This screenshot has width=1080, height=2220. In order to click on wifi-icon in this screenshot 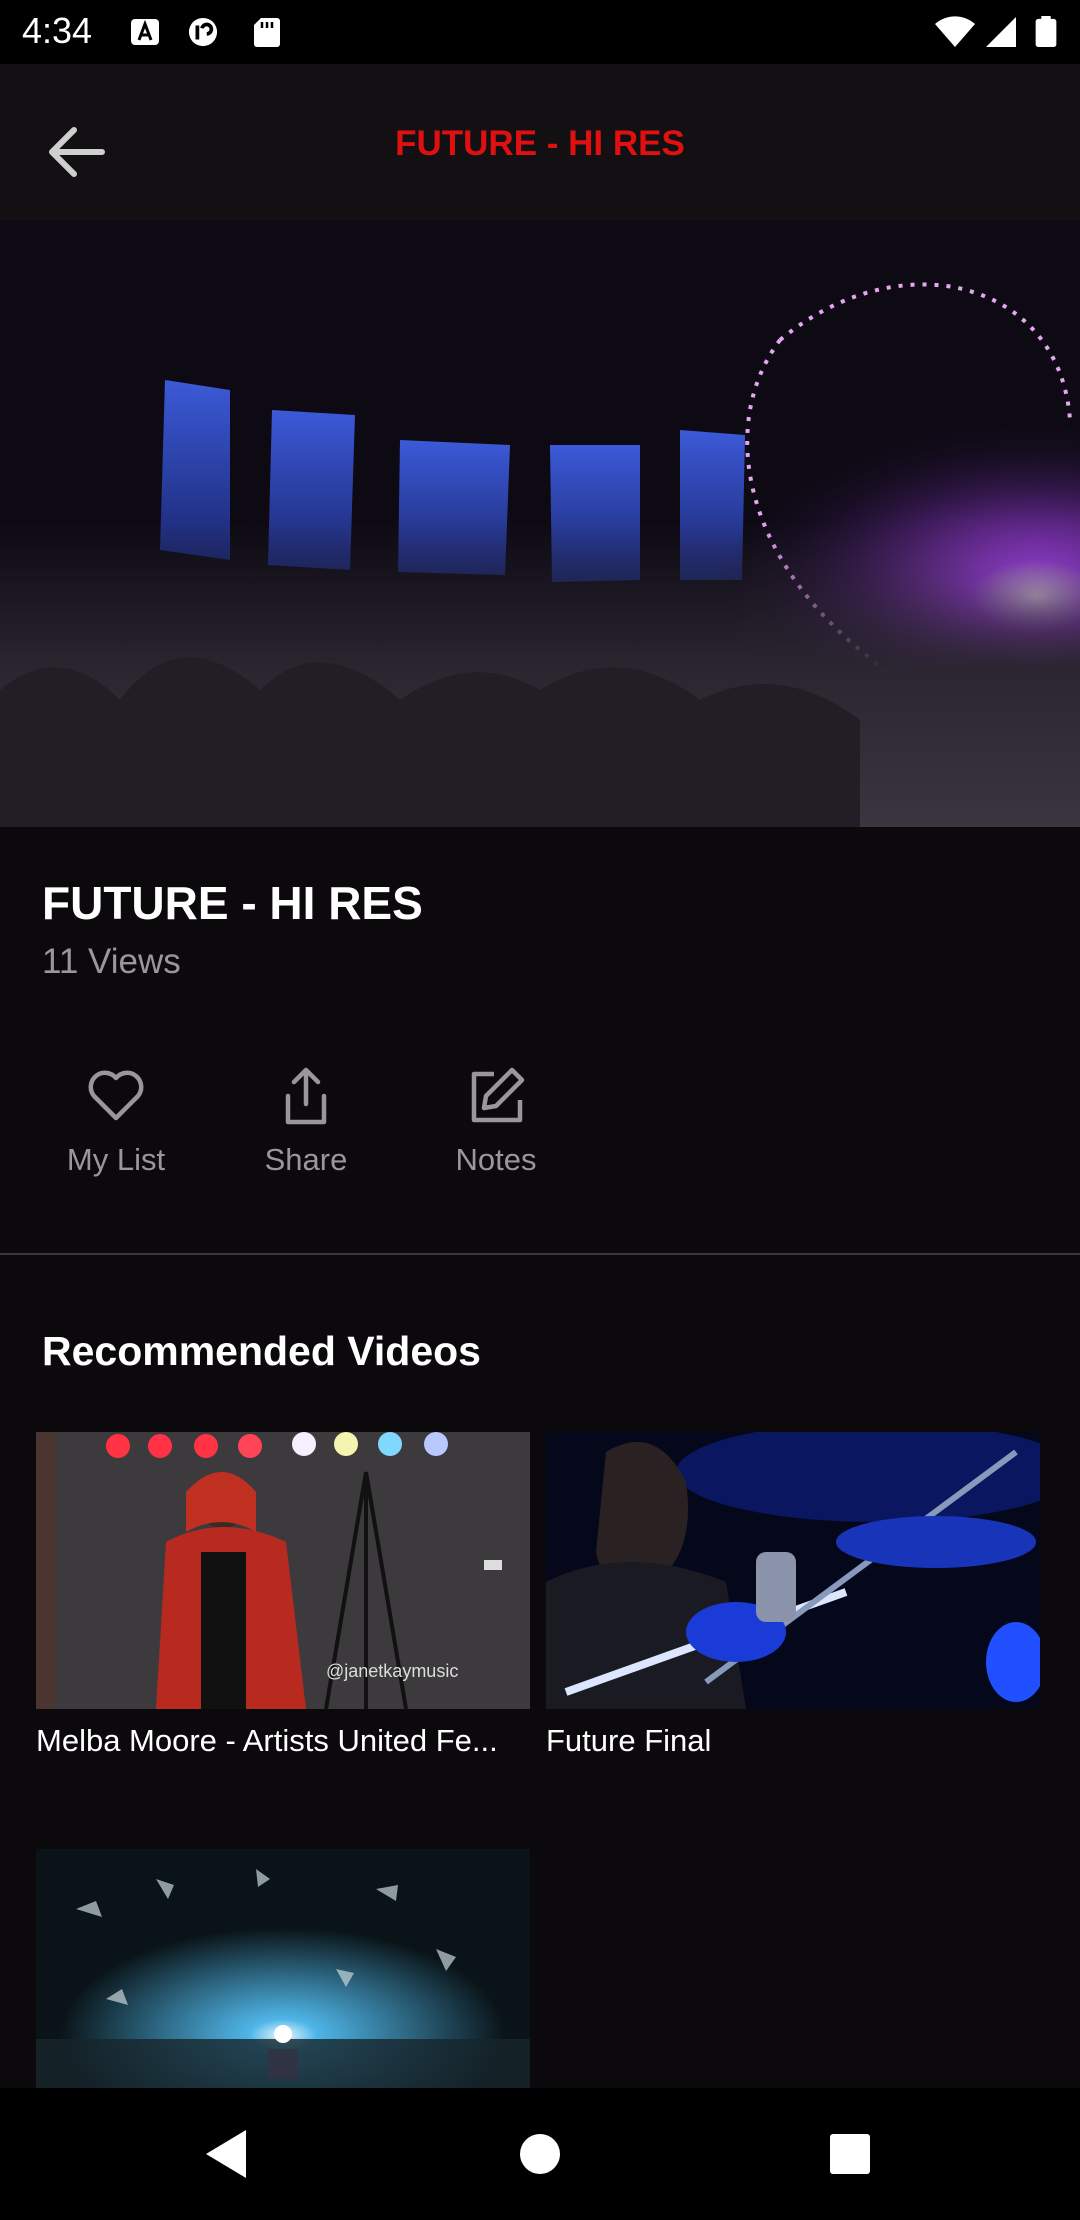, I will do `click(955, 31)`.